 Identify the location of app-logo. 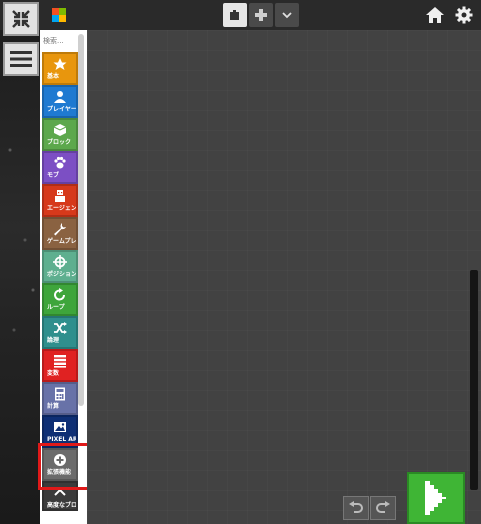
(59, 15).